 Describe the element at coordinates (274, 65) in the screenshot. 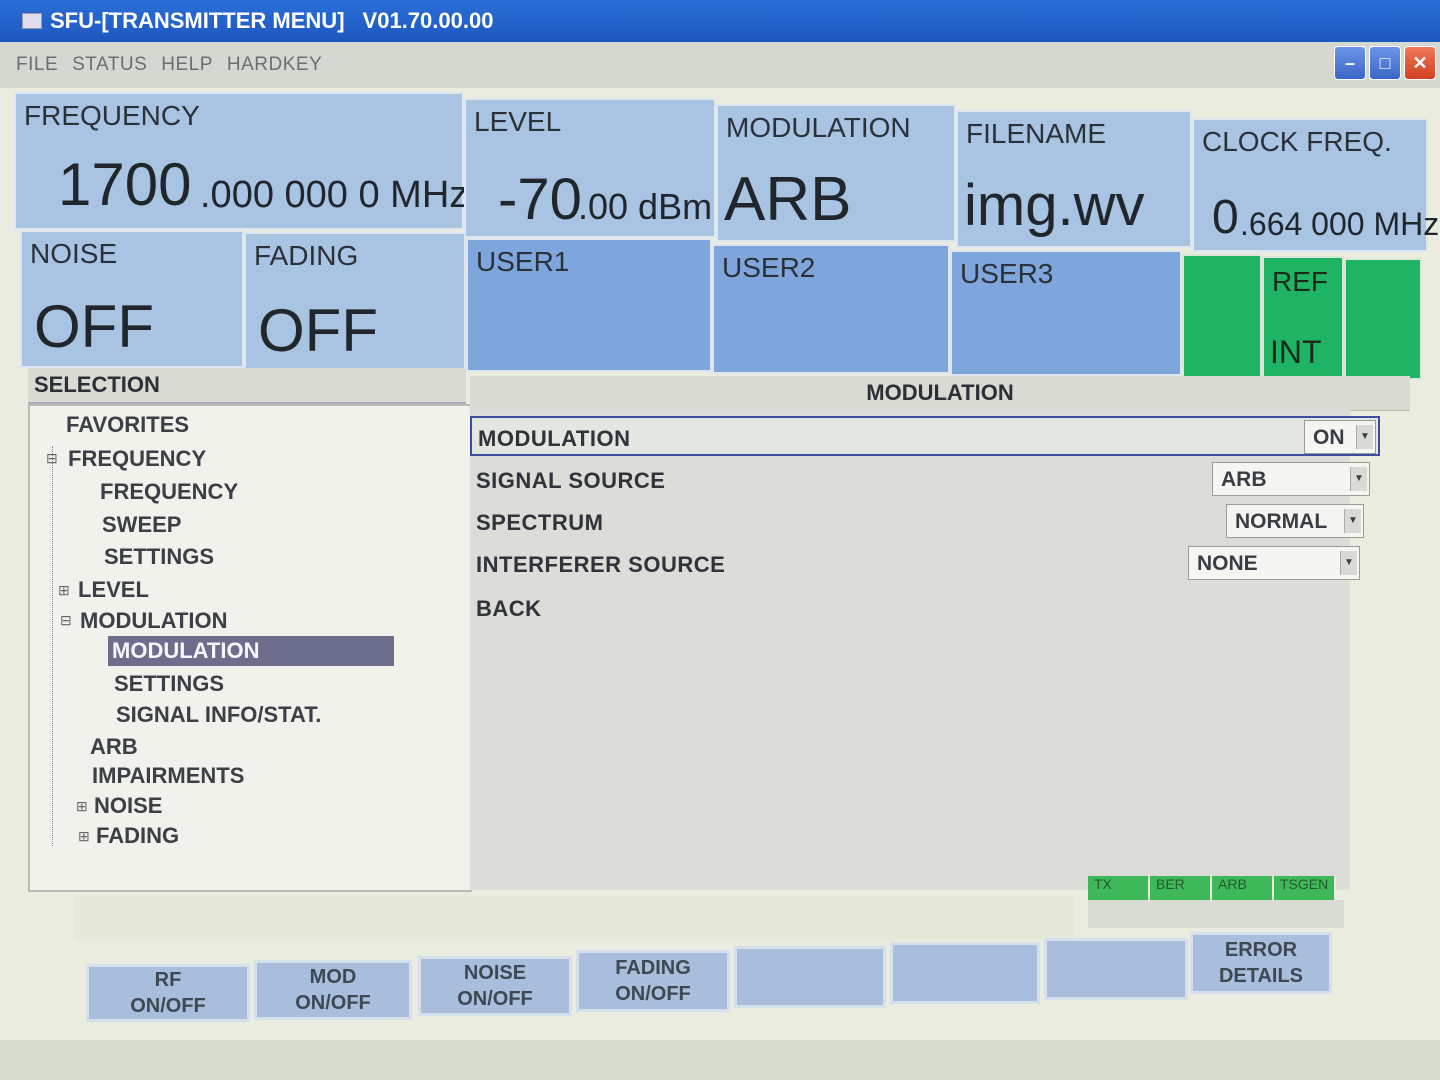

I see `menu-hardkey: HARDKEY` at that location.